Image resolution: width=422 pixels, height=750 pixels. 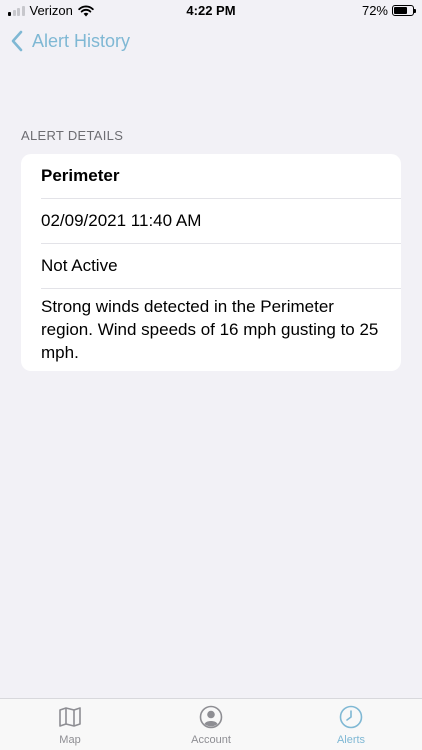 I want to click on battery-fill, so click(x=400, y=10).